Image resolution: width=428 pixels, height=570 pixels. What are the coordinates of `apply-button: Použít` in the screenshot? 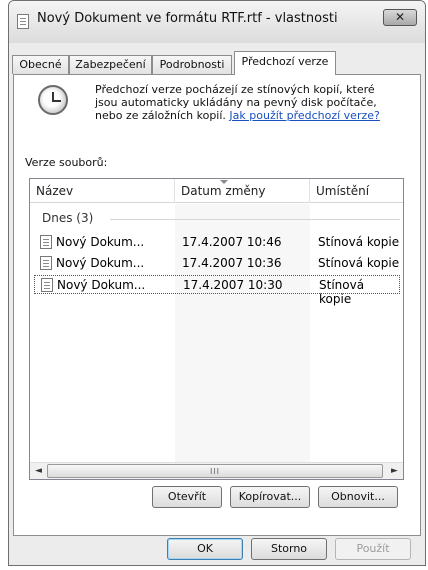 It's located at (373, 549).